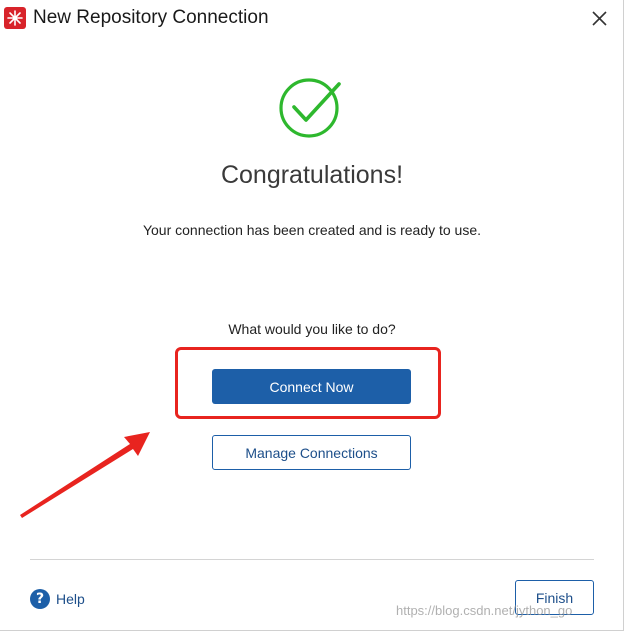  I want to click on congratulations-heading: Congratulations!, so click(312, 175).